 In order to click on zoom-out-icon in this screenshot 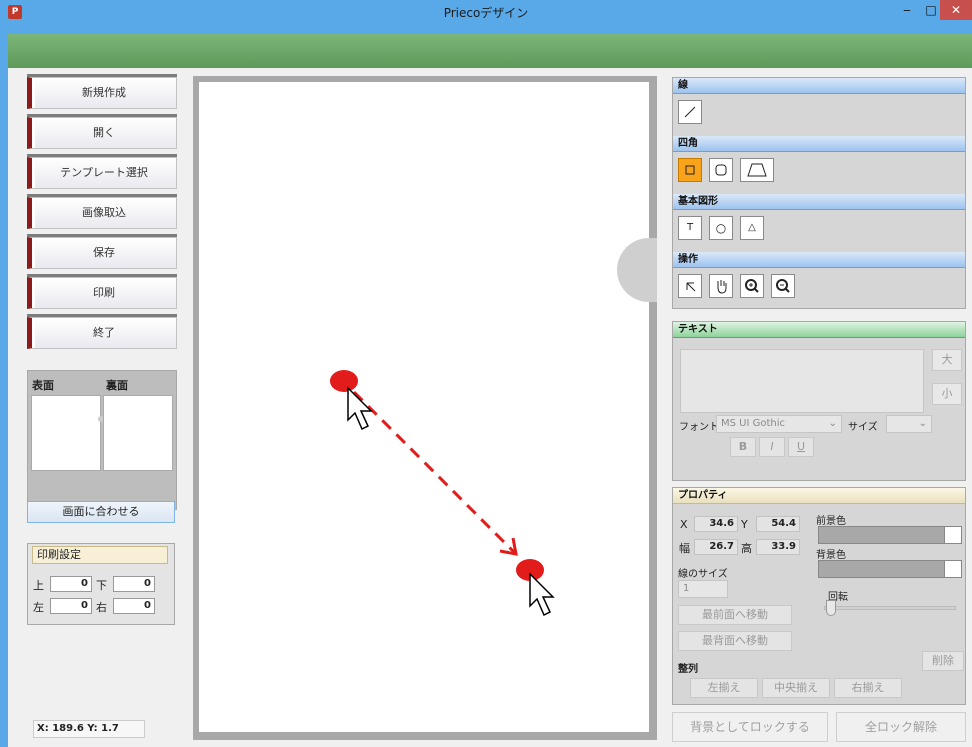, I will do `click(783, 286)`.